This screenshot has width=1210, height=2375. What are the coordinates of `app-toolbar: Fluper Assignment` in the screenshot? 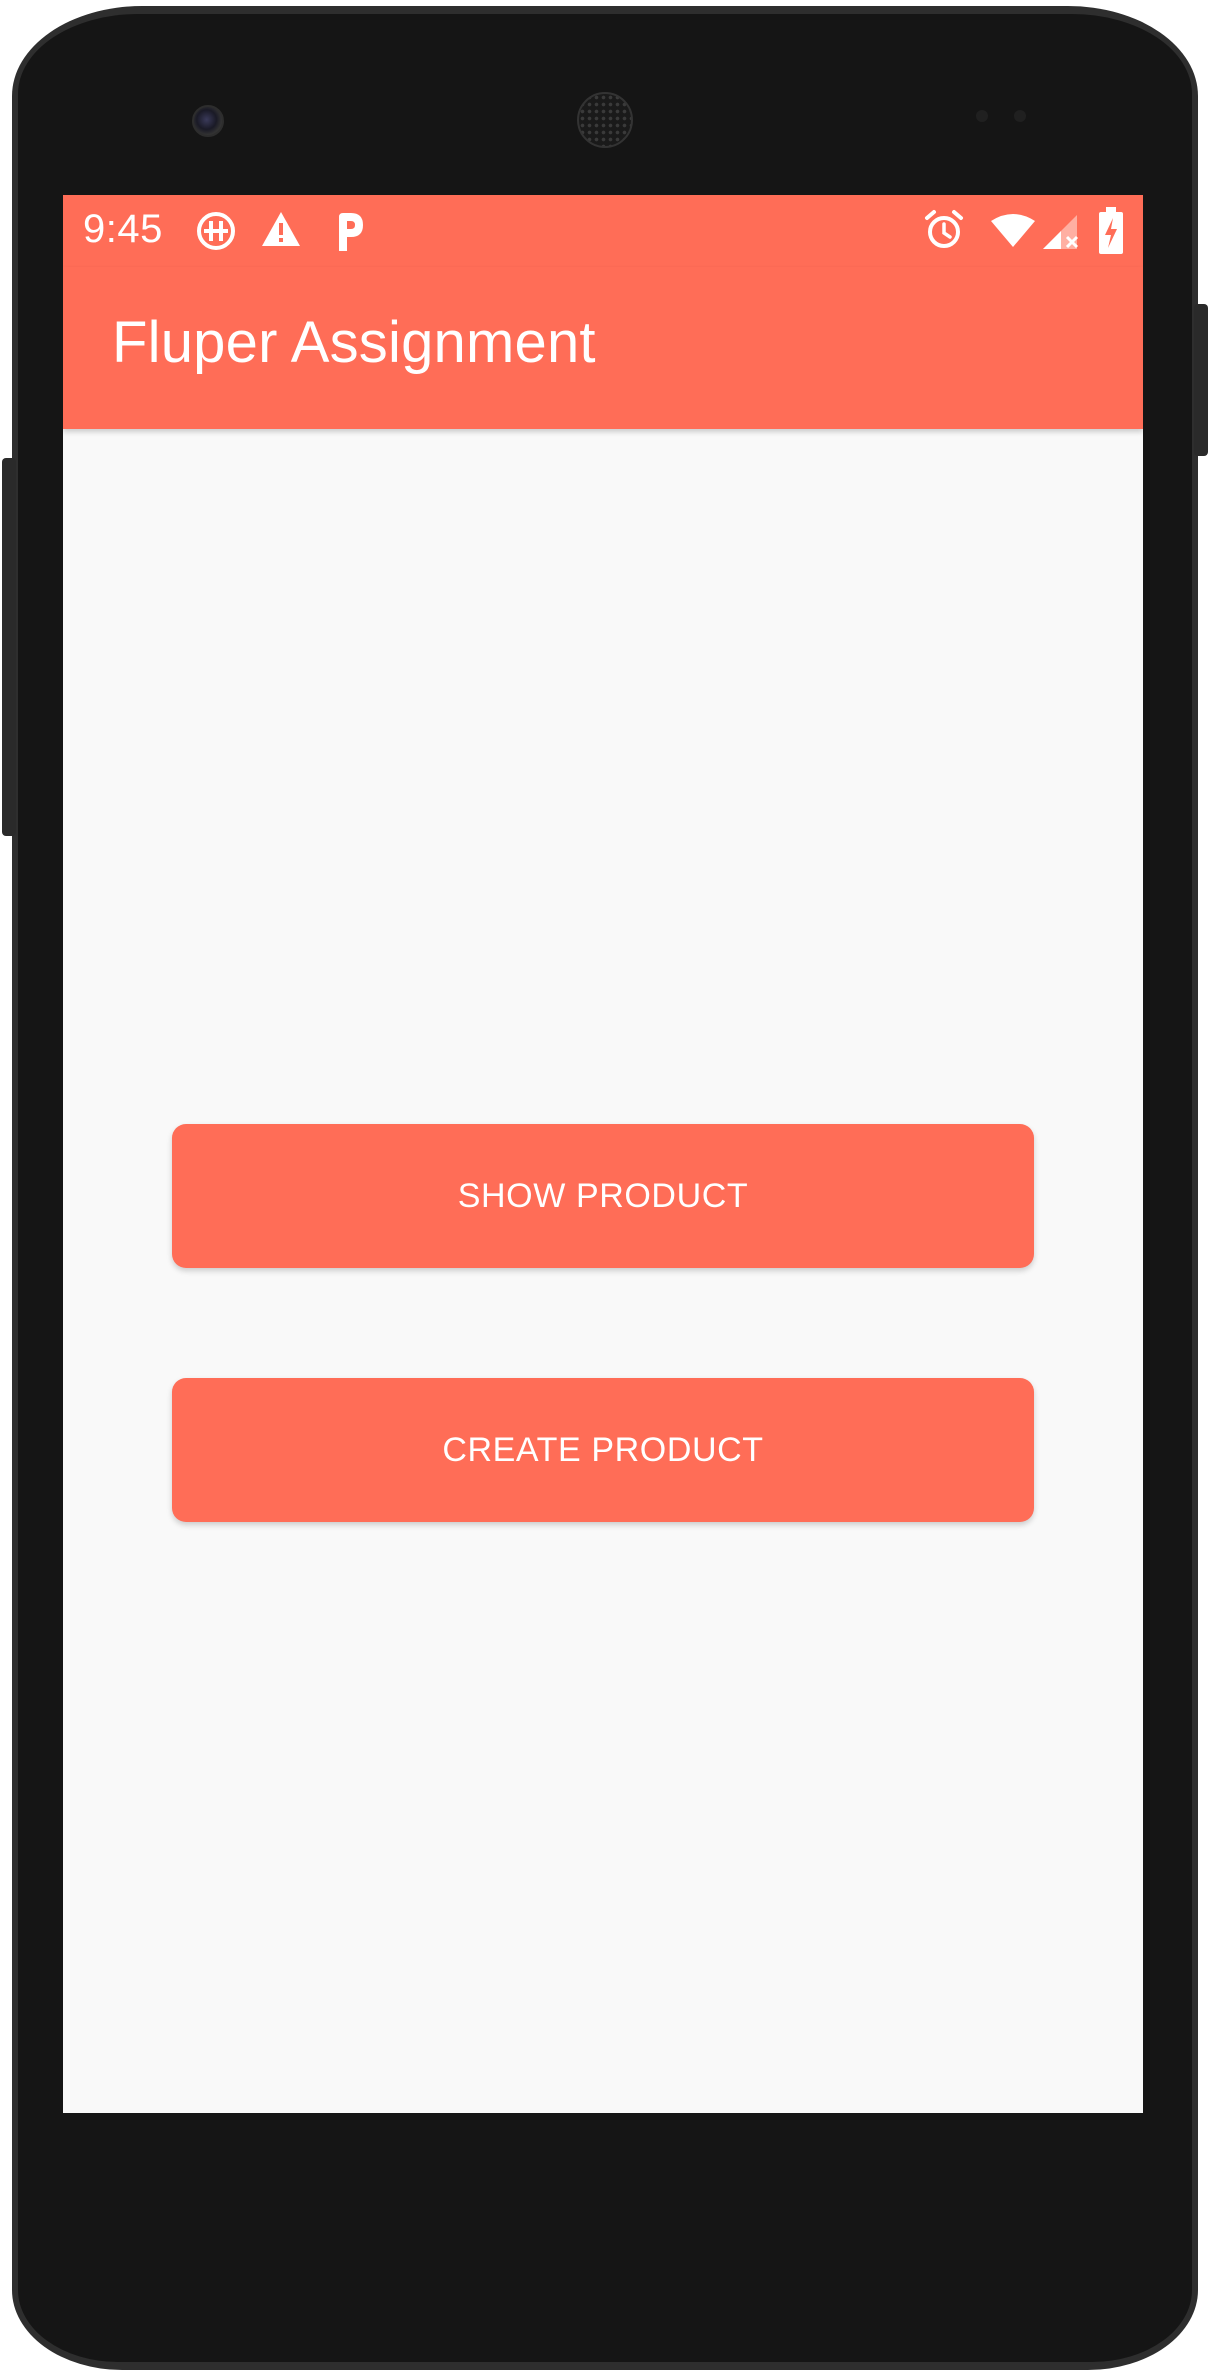 It's located at (603, 348).